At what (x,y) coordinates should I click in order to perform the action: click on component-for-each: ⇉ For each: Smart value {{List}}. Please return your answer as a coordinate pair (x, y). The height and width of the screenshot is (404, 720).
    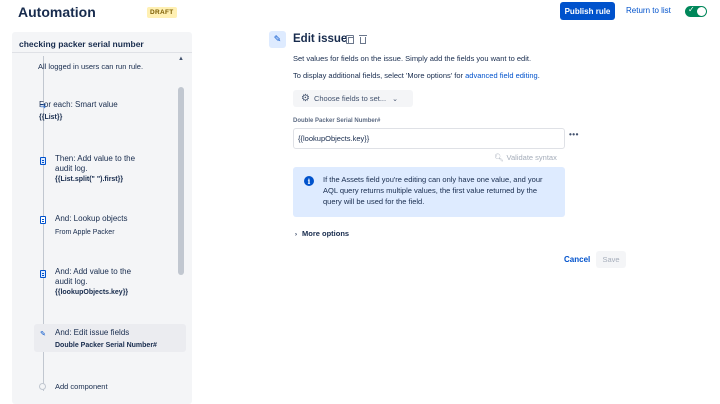
    Looking at the image, I should click on (111, 112).